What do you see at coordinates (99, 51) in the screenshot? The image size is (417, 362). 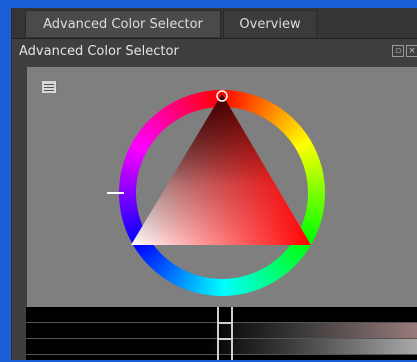 I see `docker-title: Advanced Color Selector` at bounding box center [99, 51].